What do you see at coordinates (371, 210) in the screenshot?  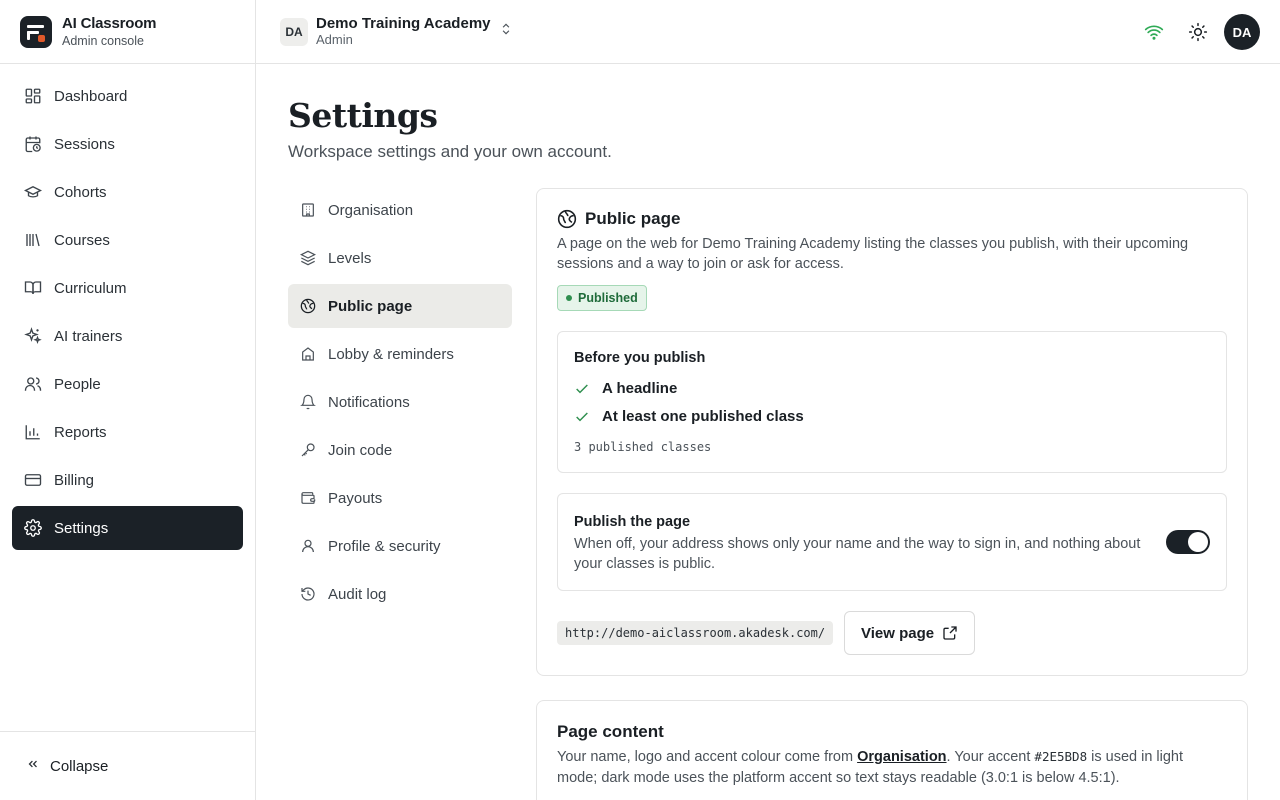 I see `subnav-item-label: Organisation` at bounding box center [371, 210].